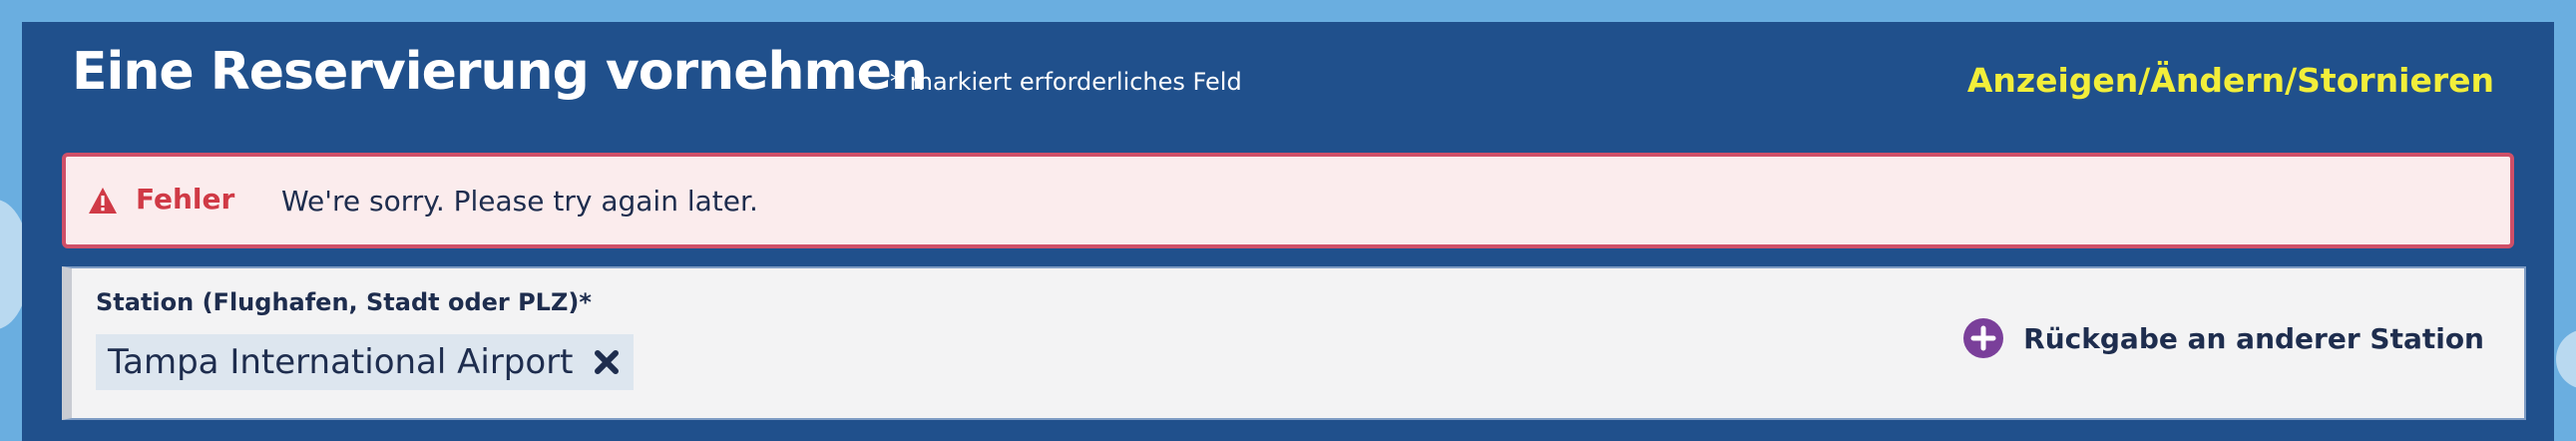 This screenshot has width=2576, height=441. What do you see at coordinates (2230, 80) in the screenshot?
I see `view-modify-cancel-link: Anzeigen/Ändern/Stornieren` at bounding box center [2230, 80].